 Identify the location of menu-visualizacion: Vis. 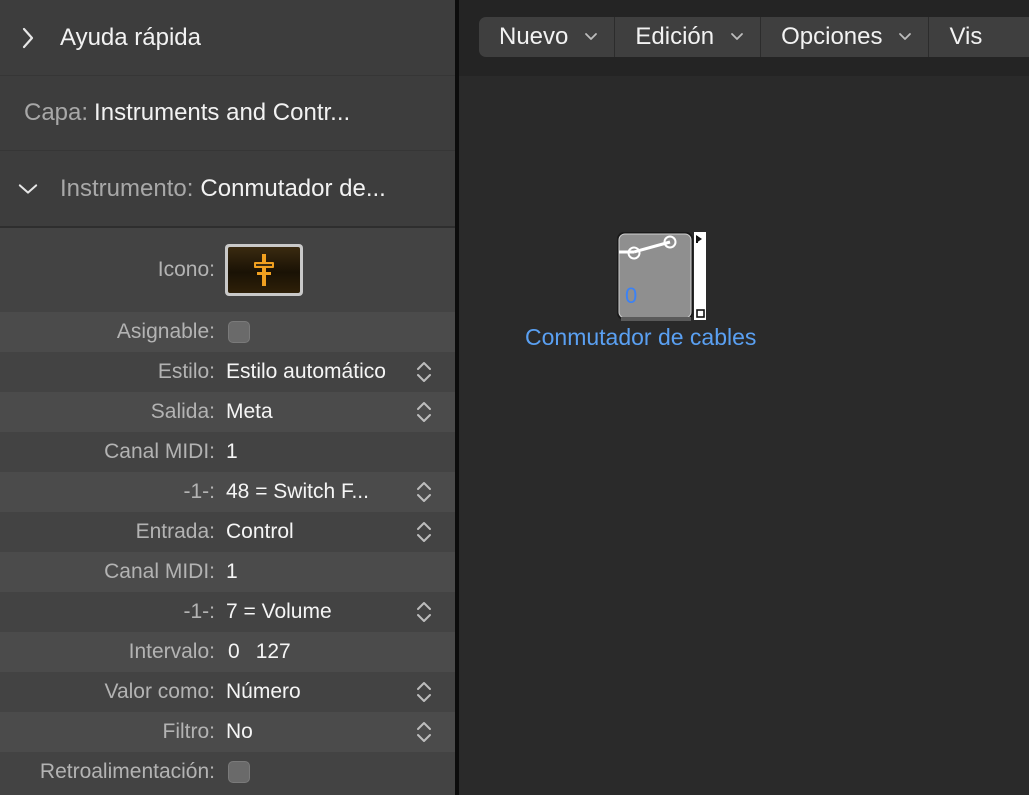
(955, 37).